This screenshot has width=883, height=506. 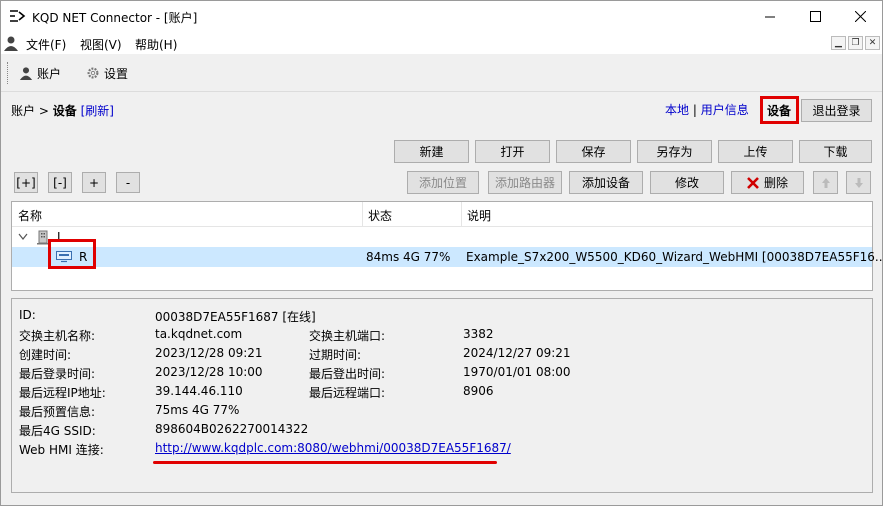 What do you see at coordinates (517, 372) in the screenshot?
I see `last-logout-value: 1970/01/01 08:00` at bounding box center [517, 372].